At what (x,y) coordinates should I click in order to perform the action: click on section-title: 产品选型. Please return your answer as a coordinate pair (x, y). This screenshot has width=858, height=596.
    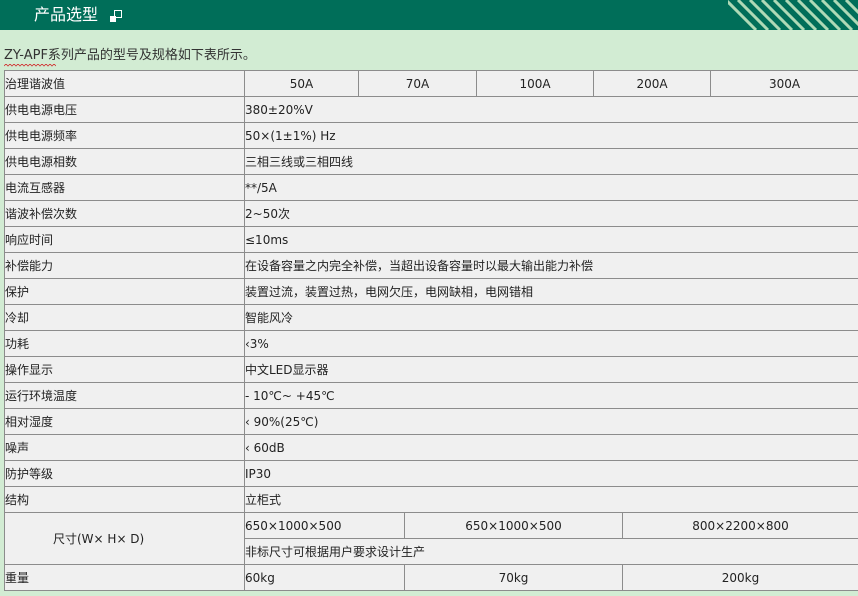
    Looking at the image, I should click on (66, 14).